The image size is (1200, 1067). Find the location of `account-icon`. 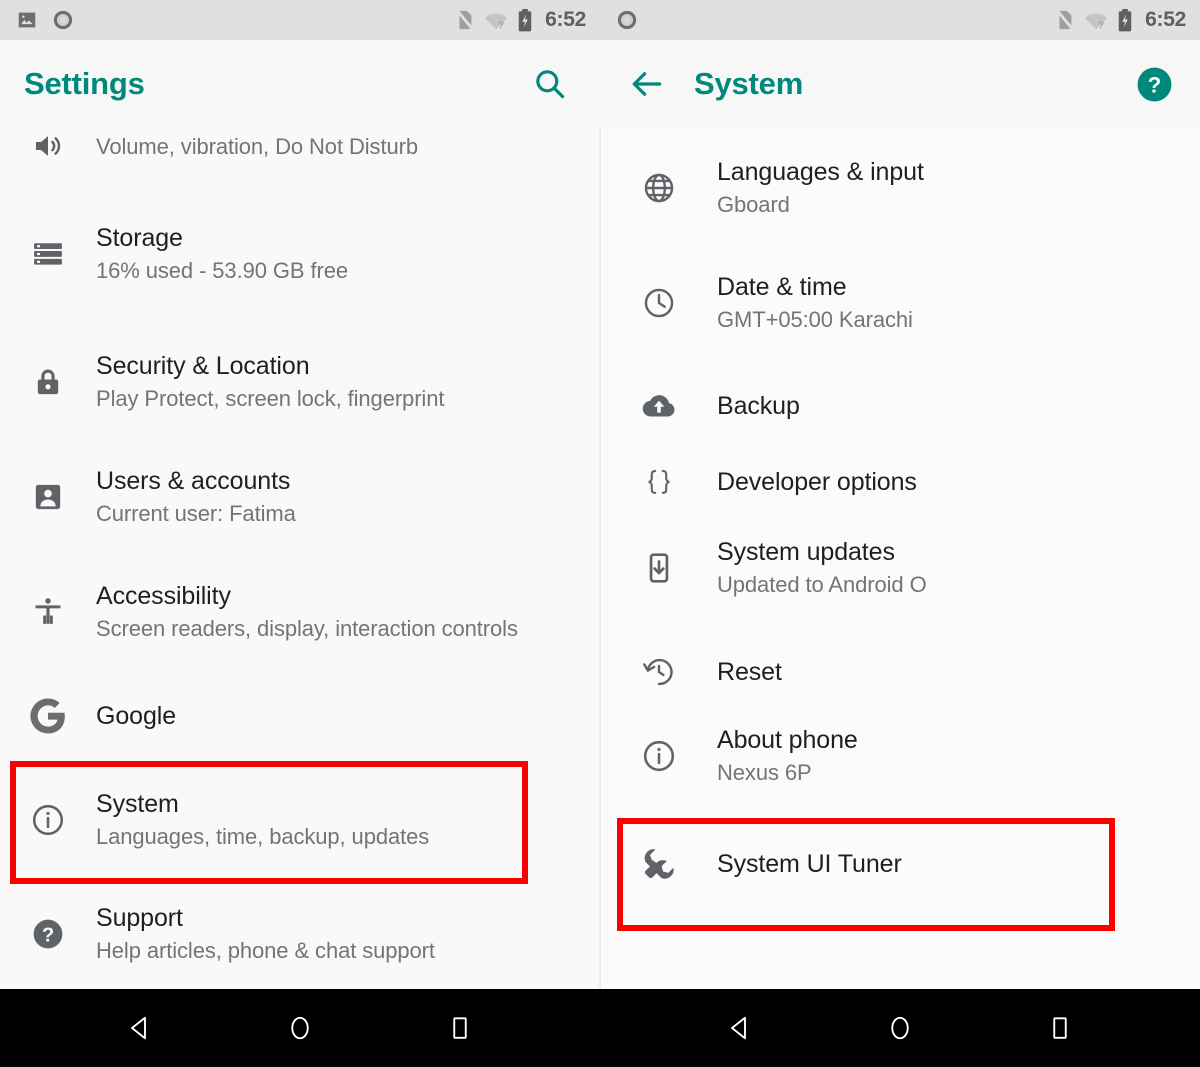

account-icon is located at coordinates (48, 497).